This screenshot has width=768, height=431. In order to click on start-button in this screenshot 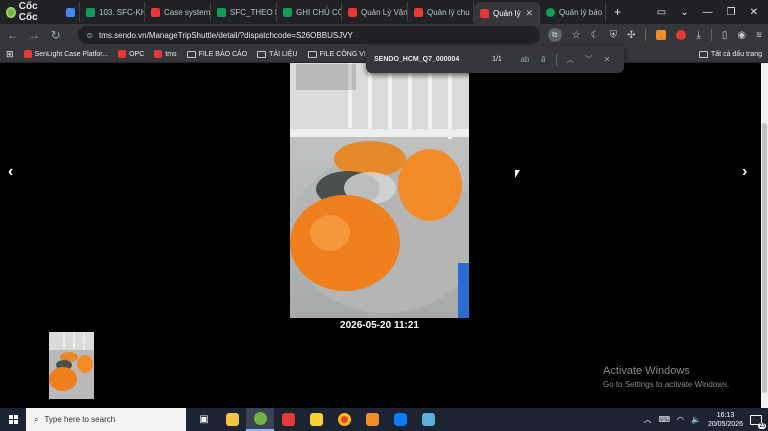, I will do `click(13, 419)`.